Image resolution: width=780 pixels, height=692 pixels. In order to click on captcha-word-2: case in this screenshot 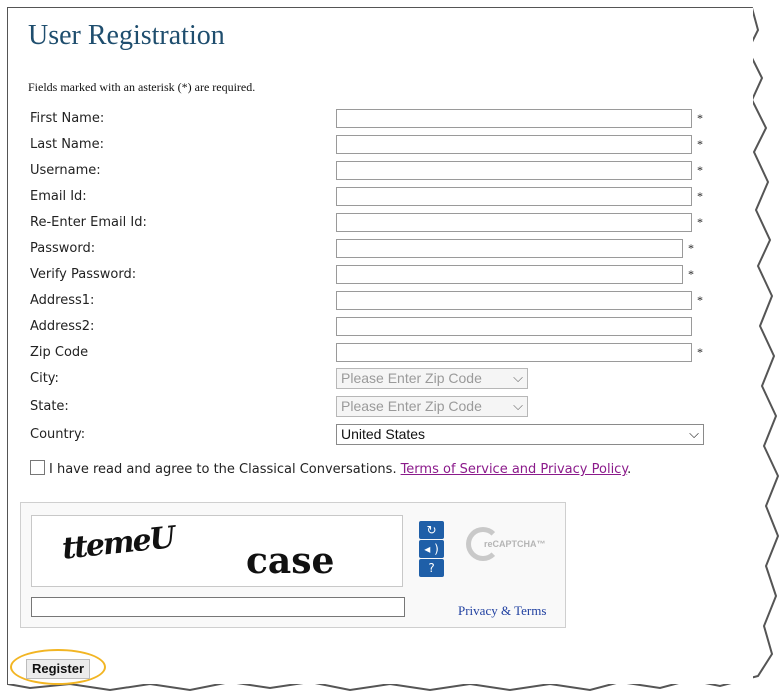, I will do `click(290, 561)`.